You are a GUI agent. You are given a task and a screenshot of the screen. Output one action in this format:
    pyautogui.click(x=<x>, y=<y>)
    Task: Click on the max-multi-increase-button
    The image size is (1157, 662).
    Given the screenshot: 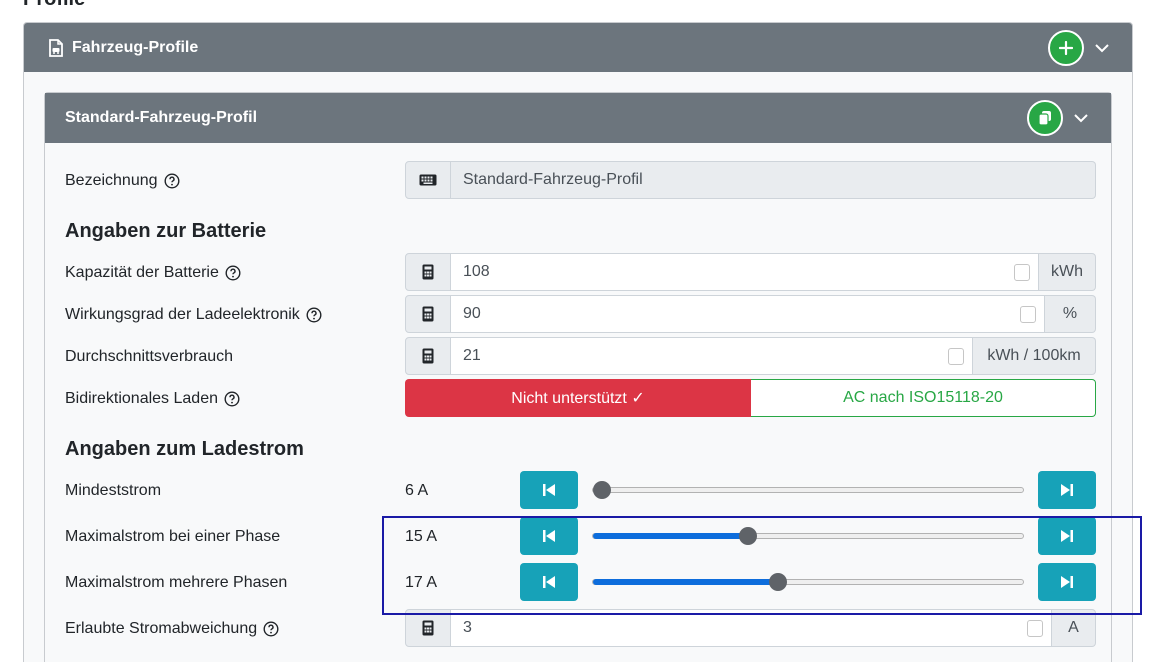 What is the action you would take?
    pyautogui.click(x=1067, y=582)
    